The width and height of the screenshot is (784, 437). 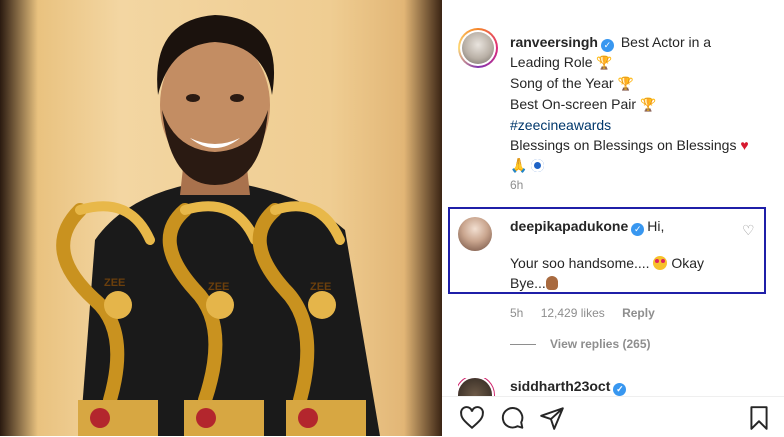 What do you see at coordinates (656, 226) in the screenshot?
I see `comment-greeting: Hi,` at bounding box center [656, 226].